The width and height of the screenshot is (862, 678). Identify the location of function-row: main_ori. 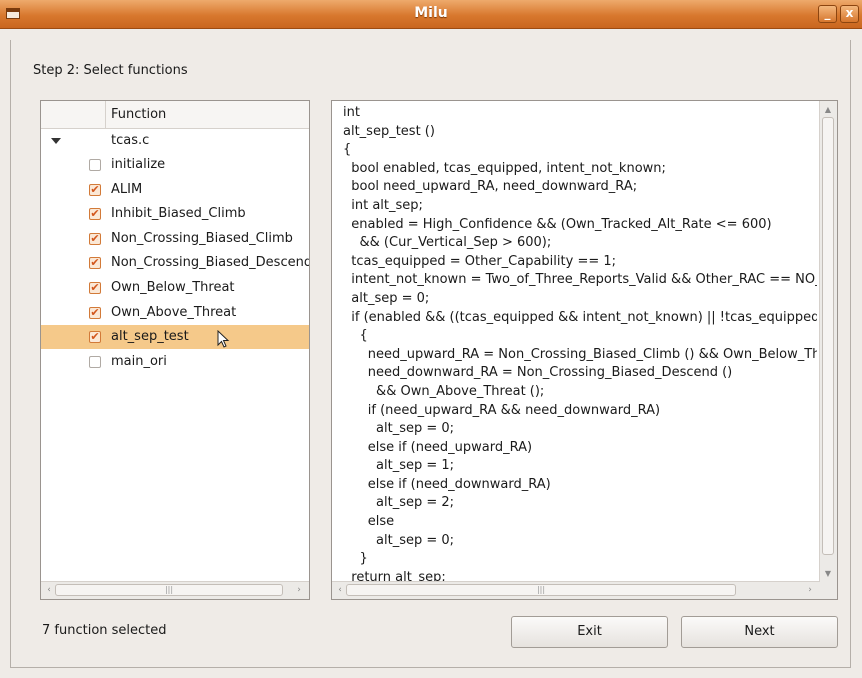
(175, 362).